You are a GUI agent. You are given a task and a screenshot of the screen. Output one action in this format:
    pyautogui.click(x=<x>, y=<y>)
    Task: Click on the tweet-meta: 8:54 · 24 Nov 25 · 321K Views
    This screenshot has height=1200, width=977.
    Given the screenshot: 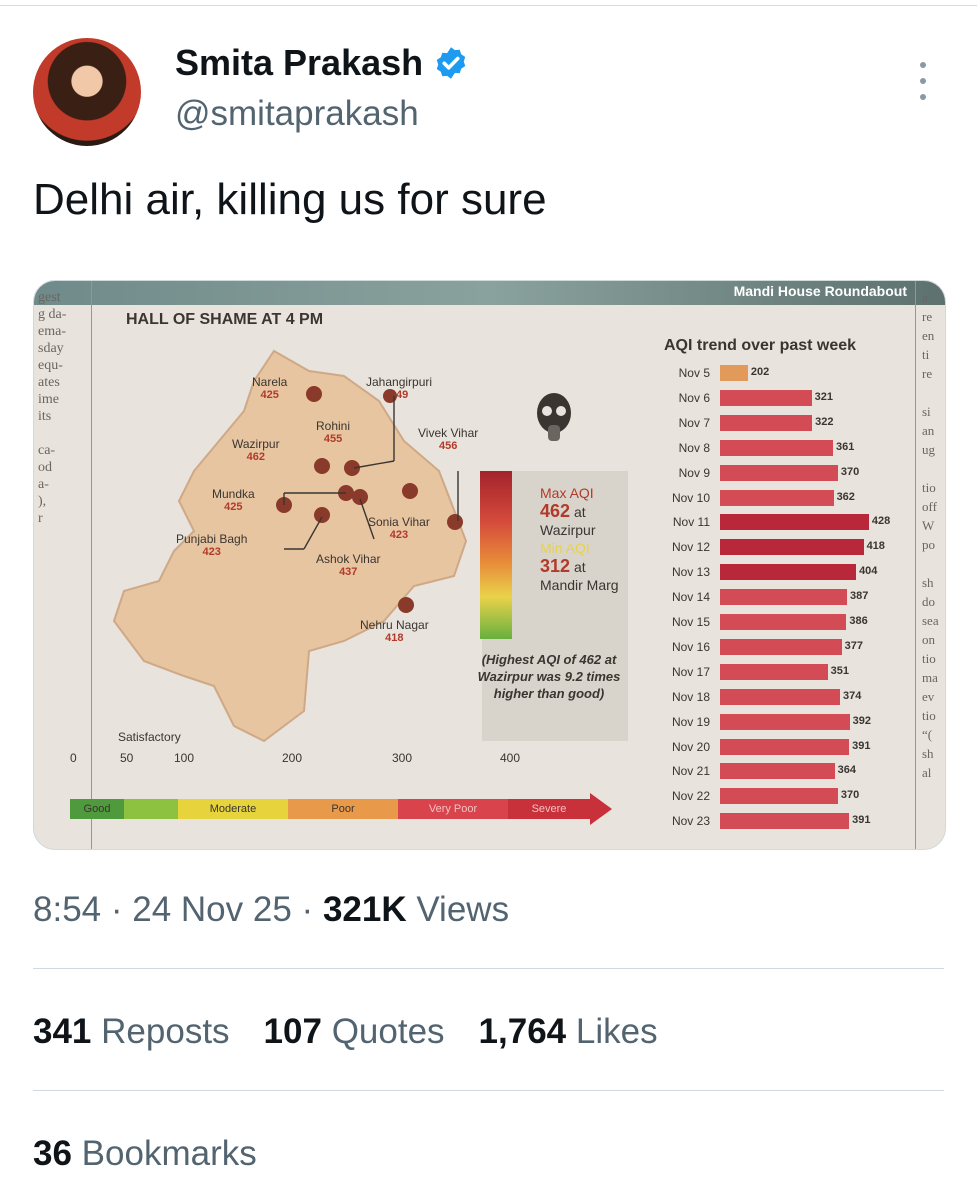 What is the action you would take?
    pyautogui.click(x=271, y=909)
    